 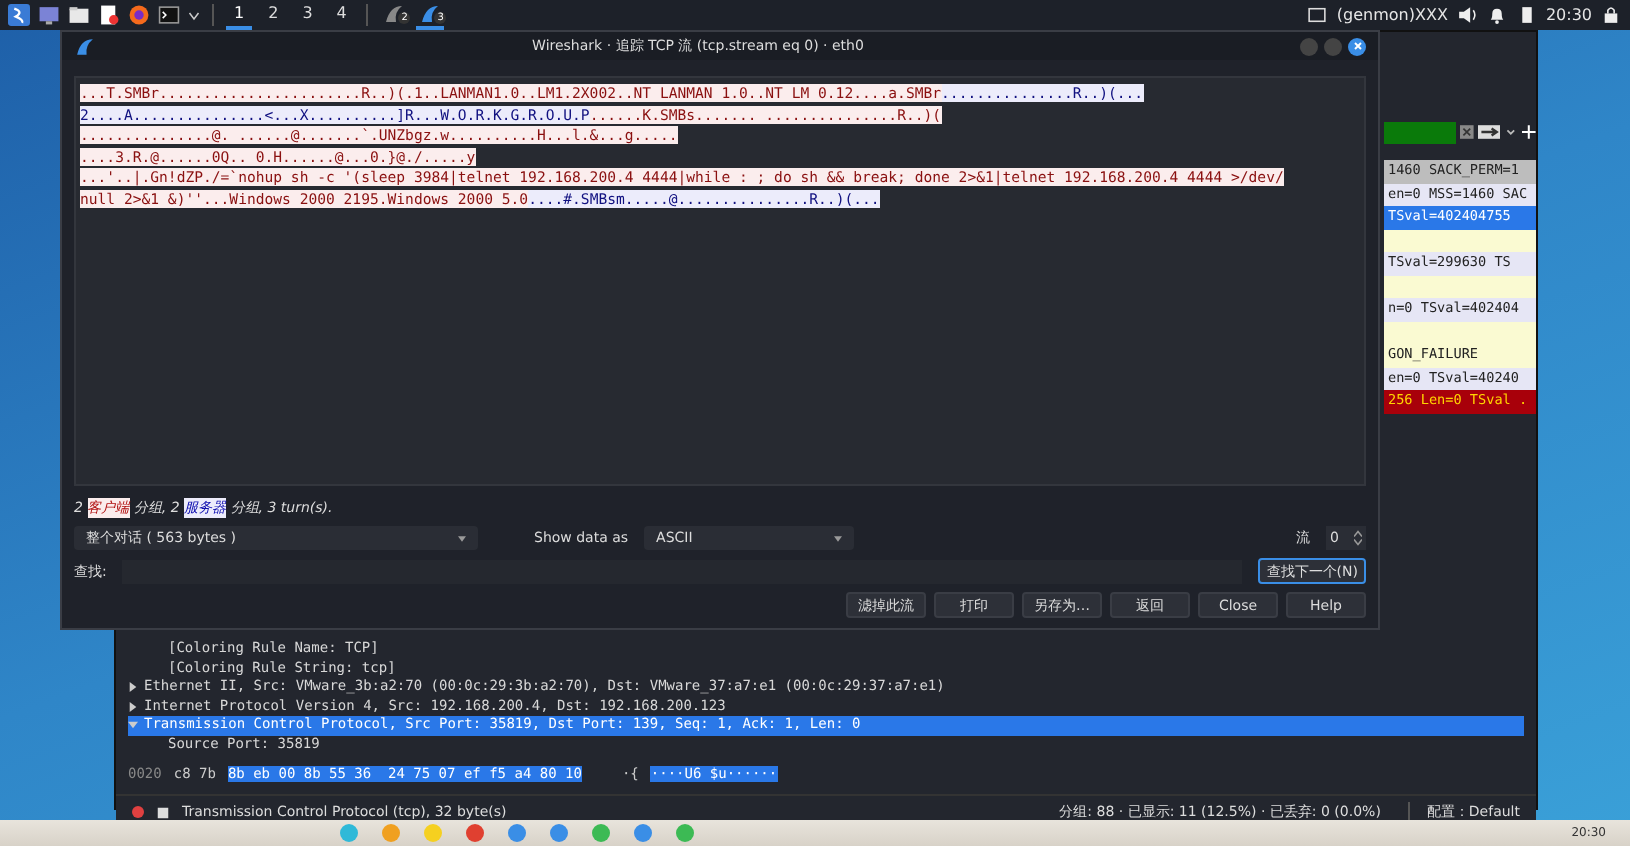 What do you see at coordinates (138, 812) in the screenshot?
I see `status-dot` at bounding box center [138, 812].